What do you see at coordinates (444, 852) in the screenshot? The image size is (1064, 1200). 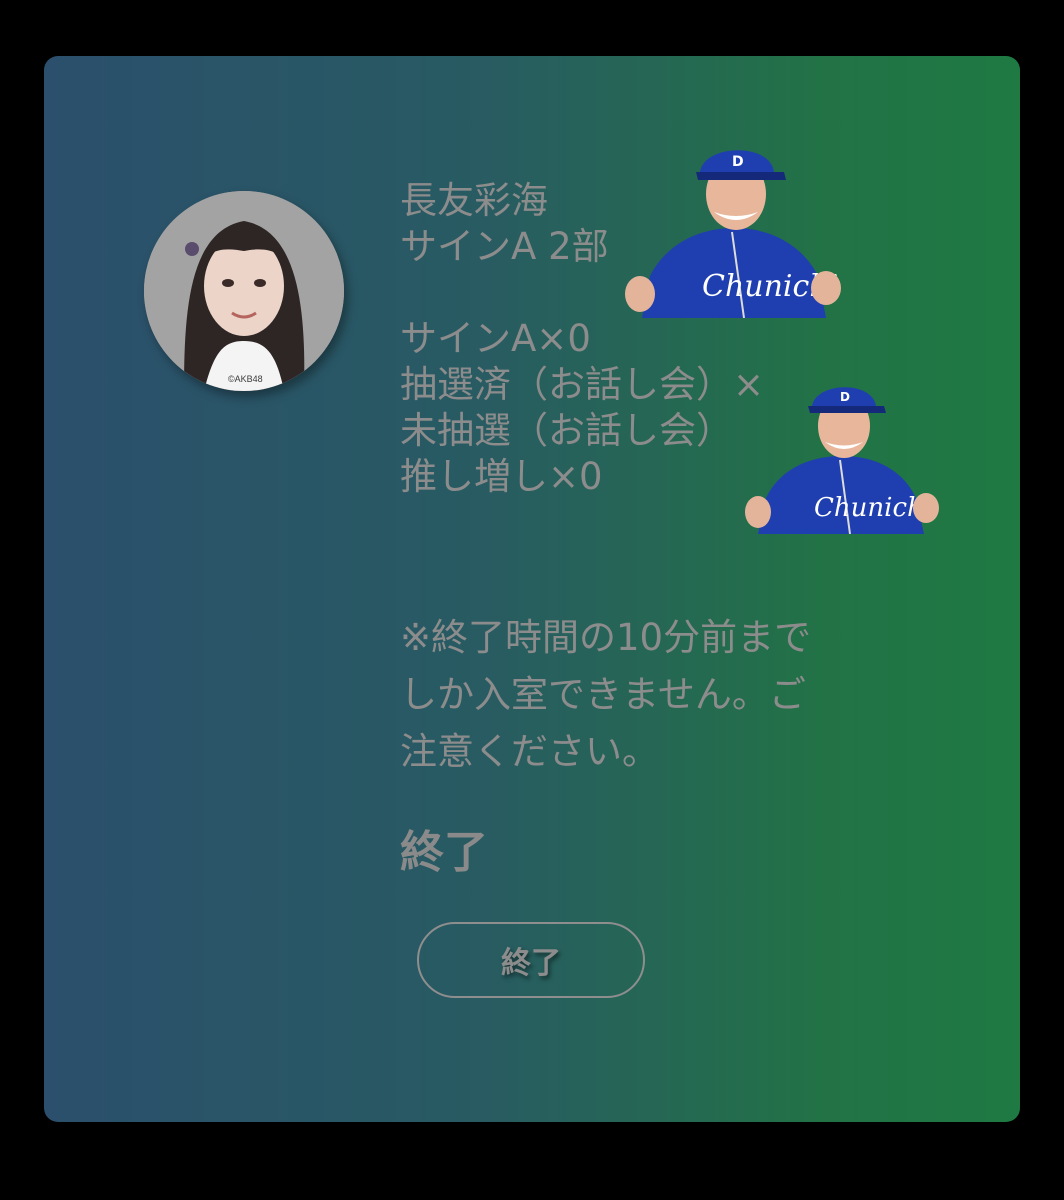 I see `session-status: 終了` at bounding box center [444, 852].